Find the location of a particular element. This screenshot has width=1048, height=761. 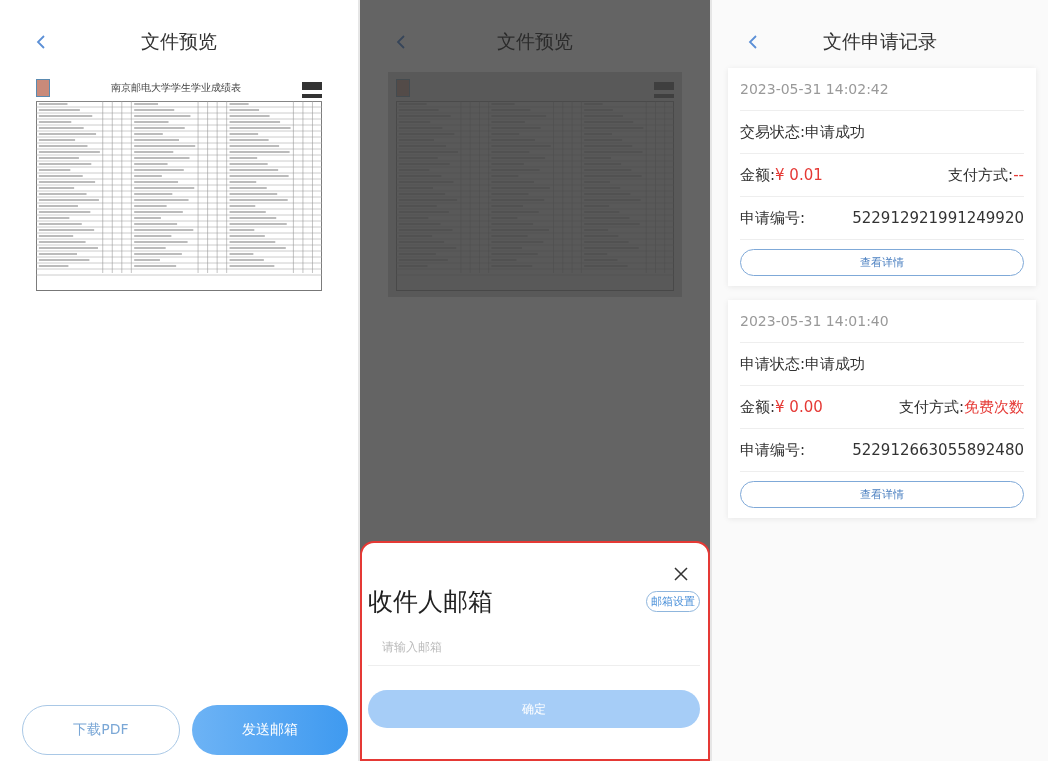

payment-value: -- is located at coordinates (1018, 175).